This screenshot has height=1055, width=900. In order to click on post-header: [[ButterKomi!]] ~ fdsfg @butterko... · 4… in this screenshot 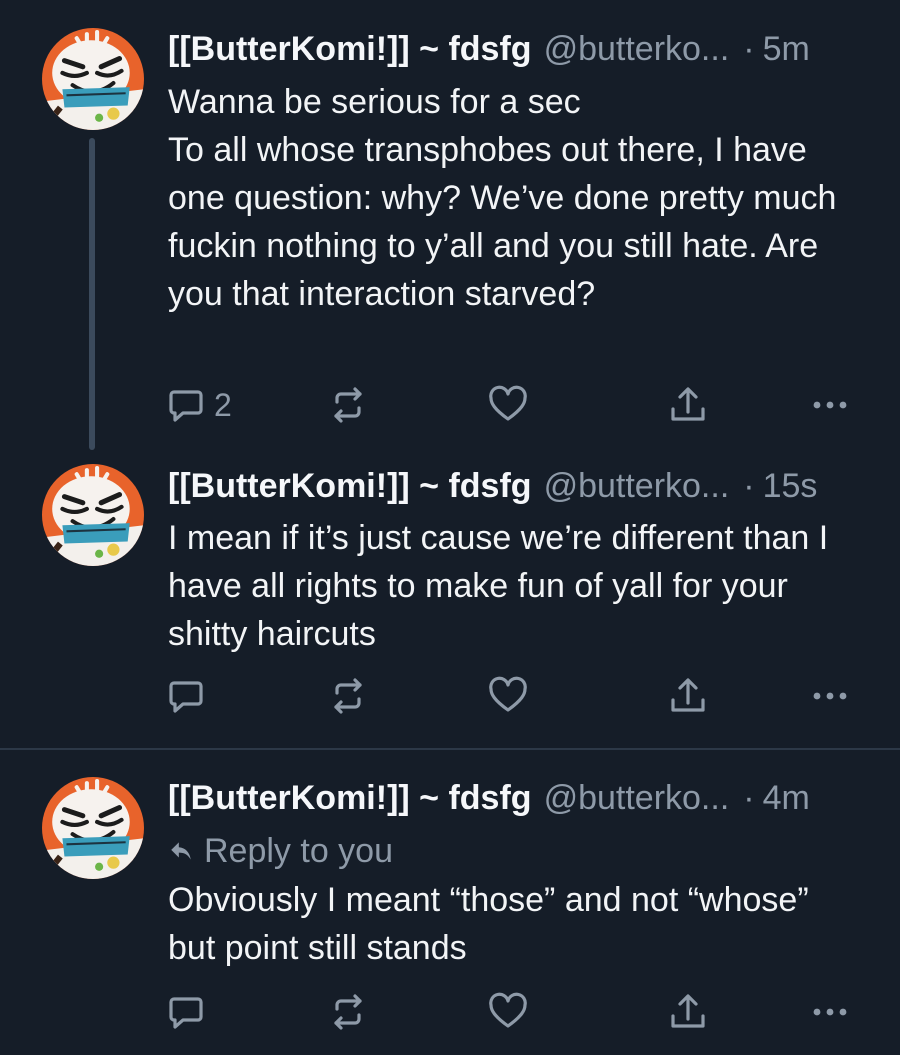, I will do `click(515, 798)`.